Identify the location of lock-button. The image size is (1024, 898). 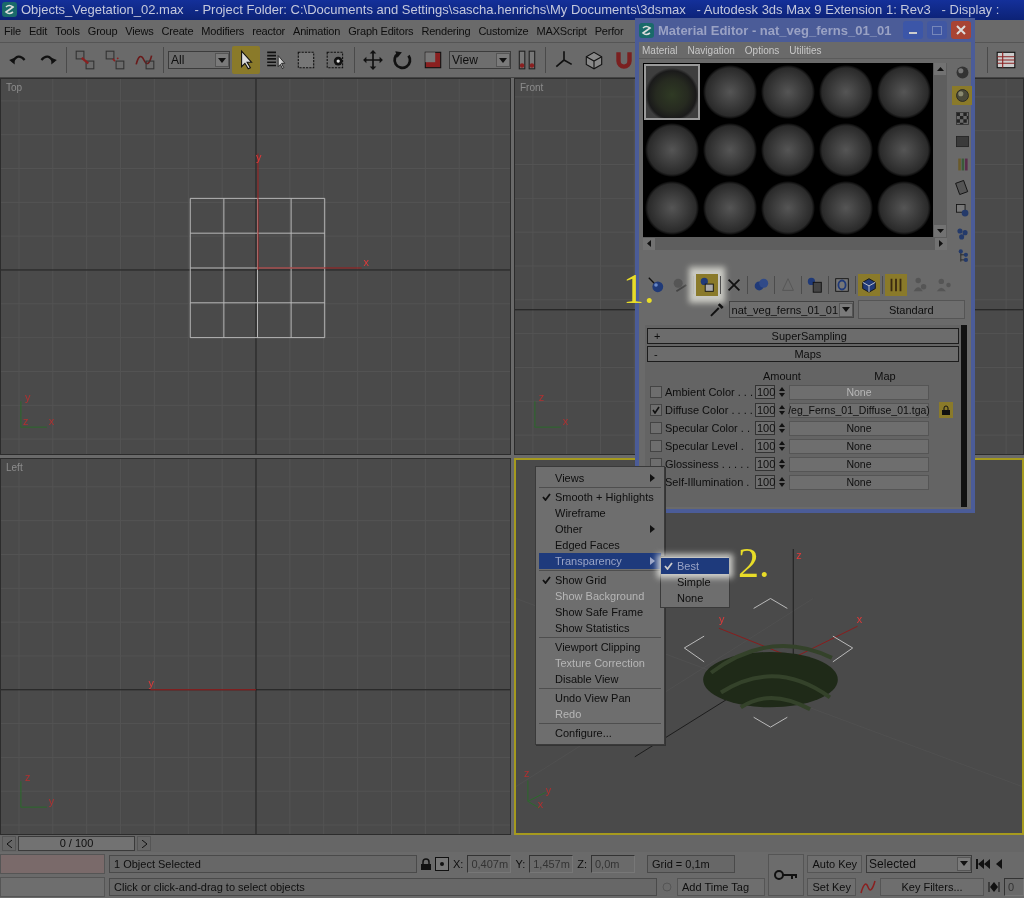
(946, 410).